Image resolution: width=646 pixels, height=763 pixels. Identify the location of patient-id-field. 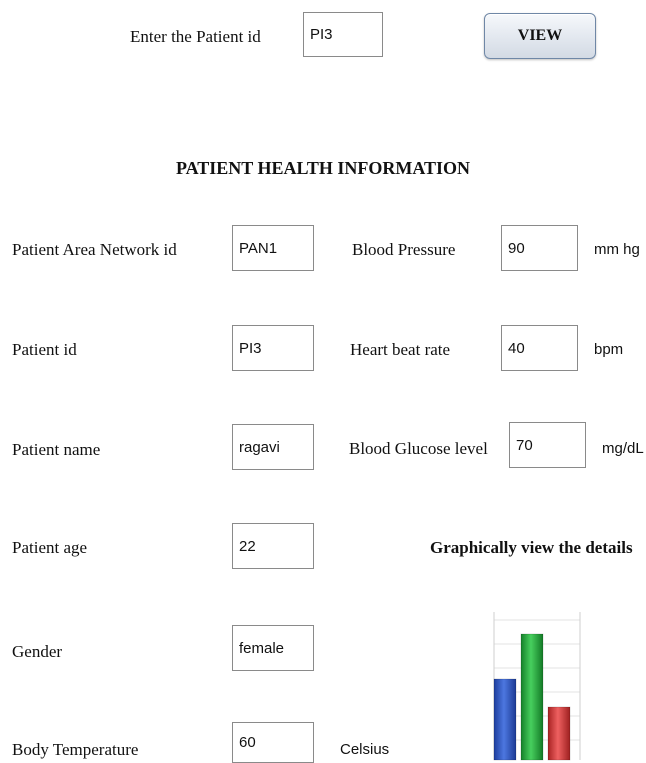
(273, 348).